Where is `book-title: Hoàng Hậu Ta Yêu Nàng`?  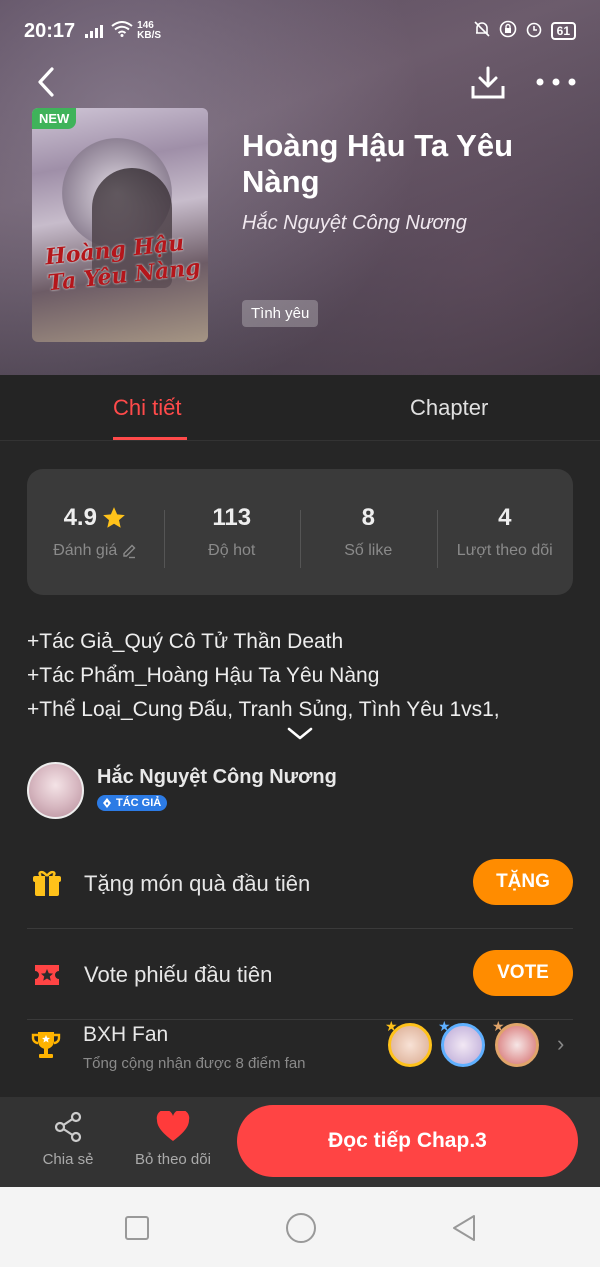 book-title: Hoàng Hậu Ta Yêu Nàng is located at coordinates (378, 163).